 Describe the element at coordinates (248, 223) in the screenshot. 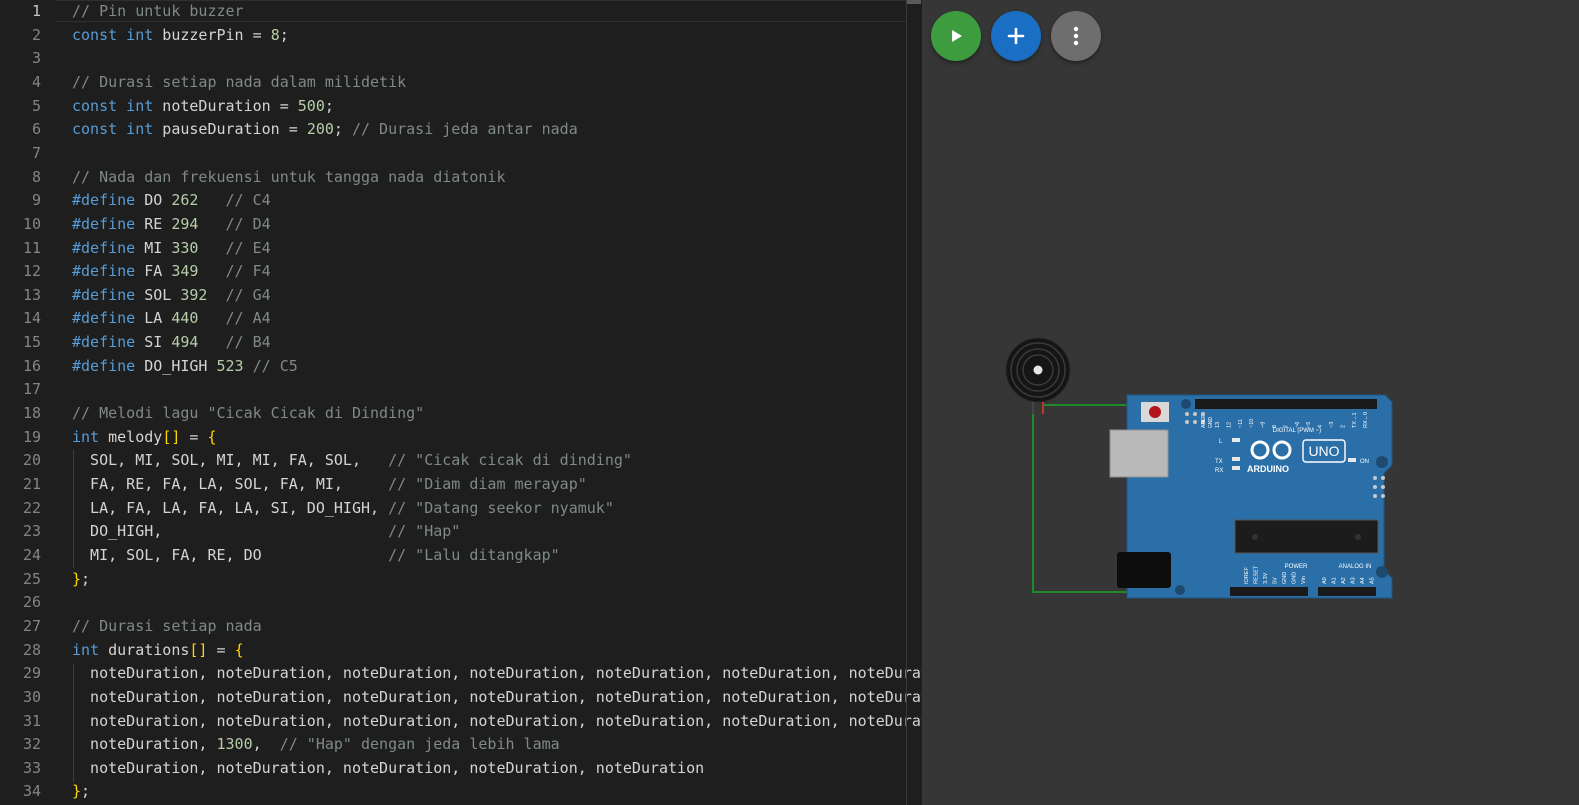

I see `code-token: // D4` at that location.